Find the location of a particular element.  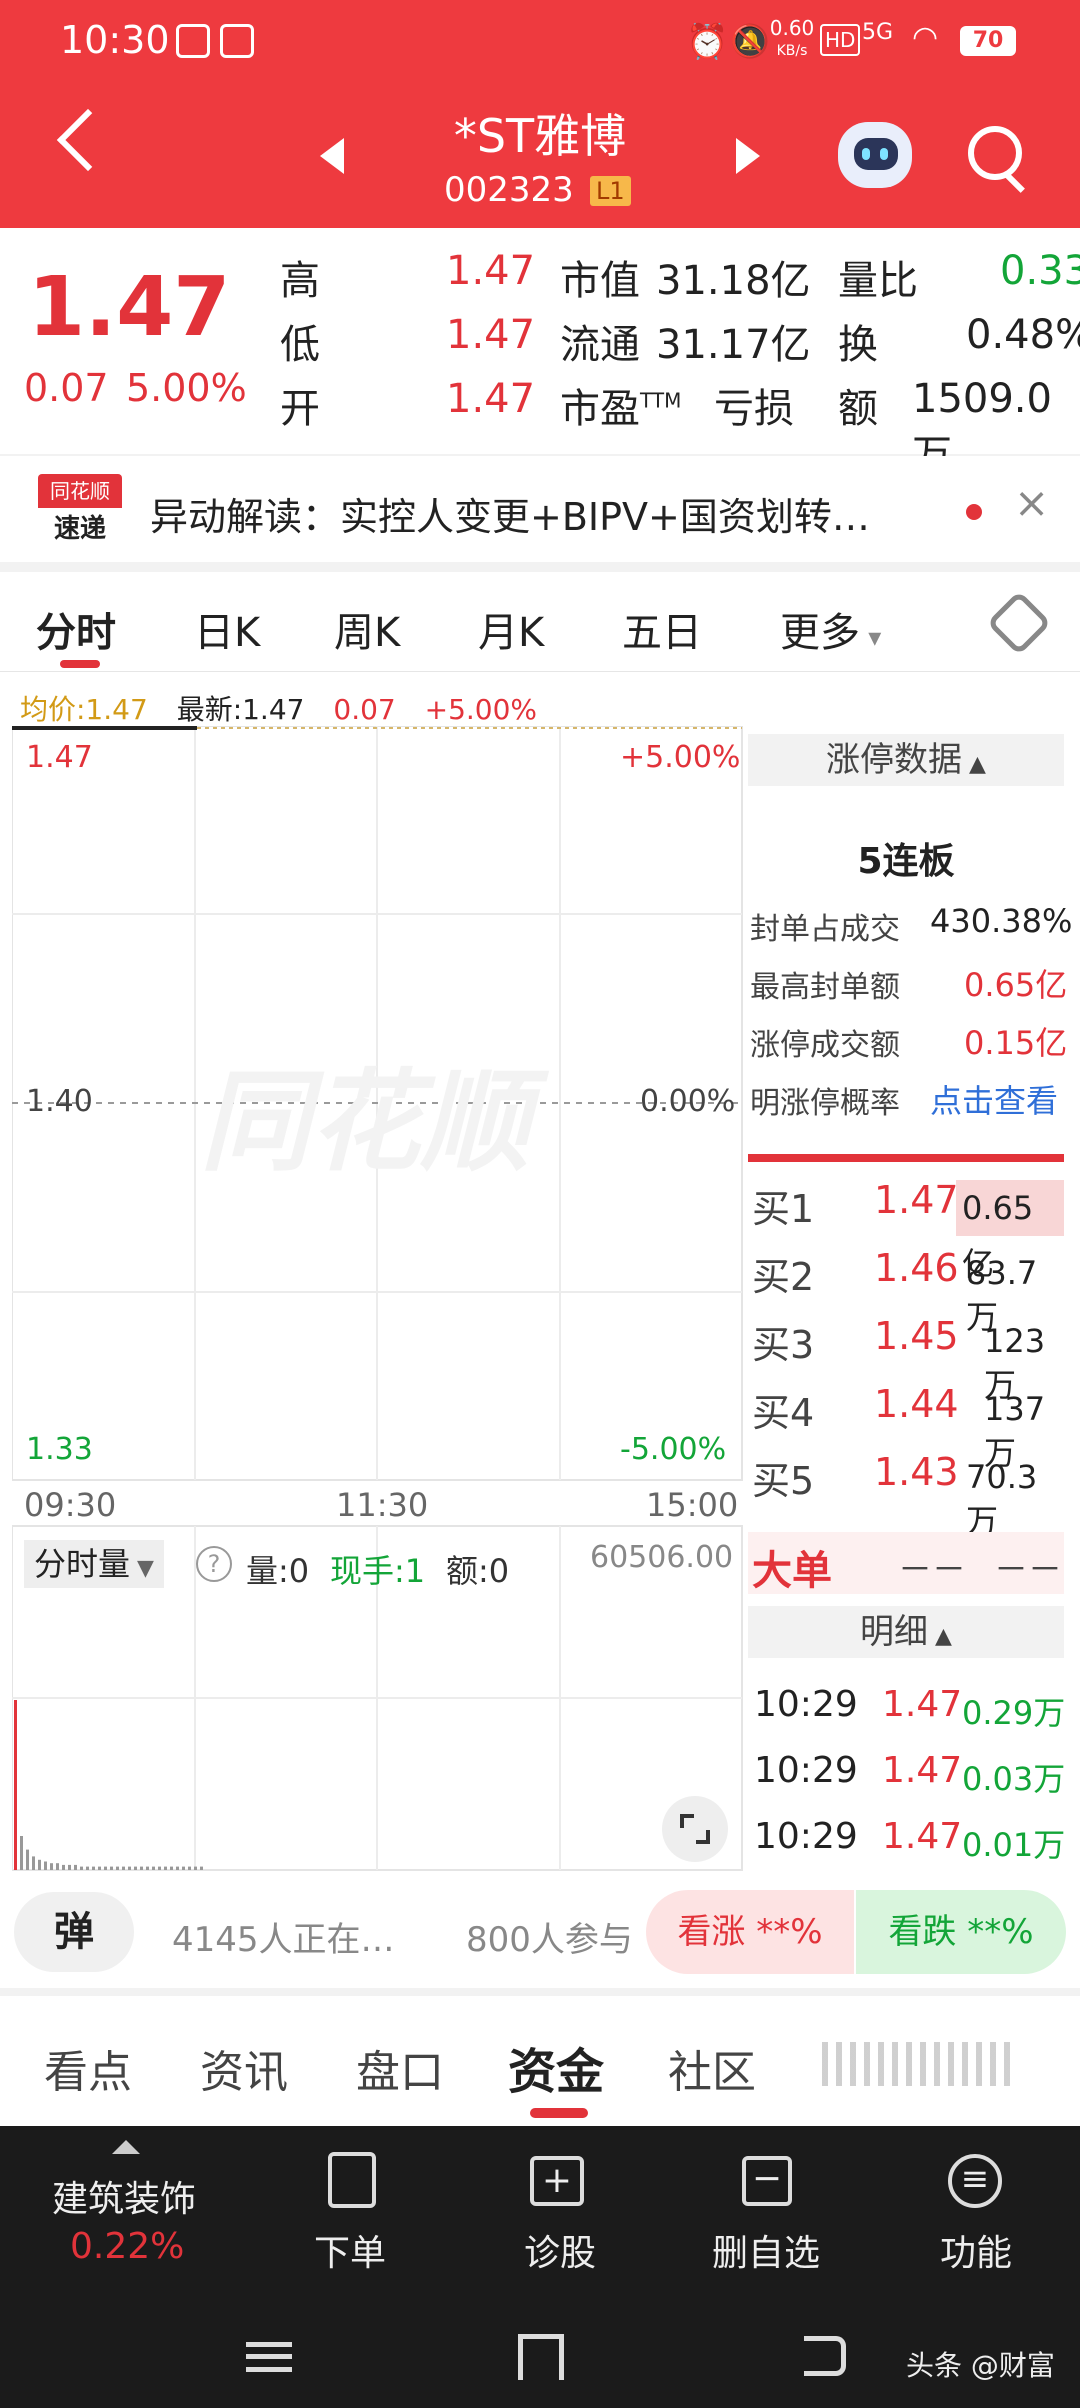

order-icon is located at coordinates (352, 2180).